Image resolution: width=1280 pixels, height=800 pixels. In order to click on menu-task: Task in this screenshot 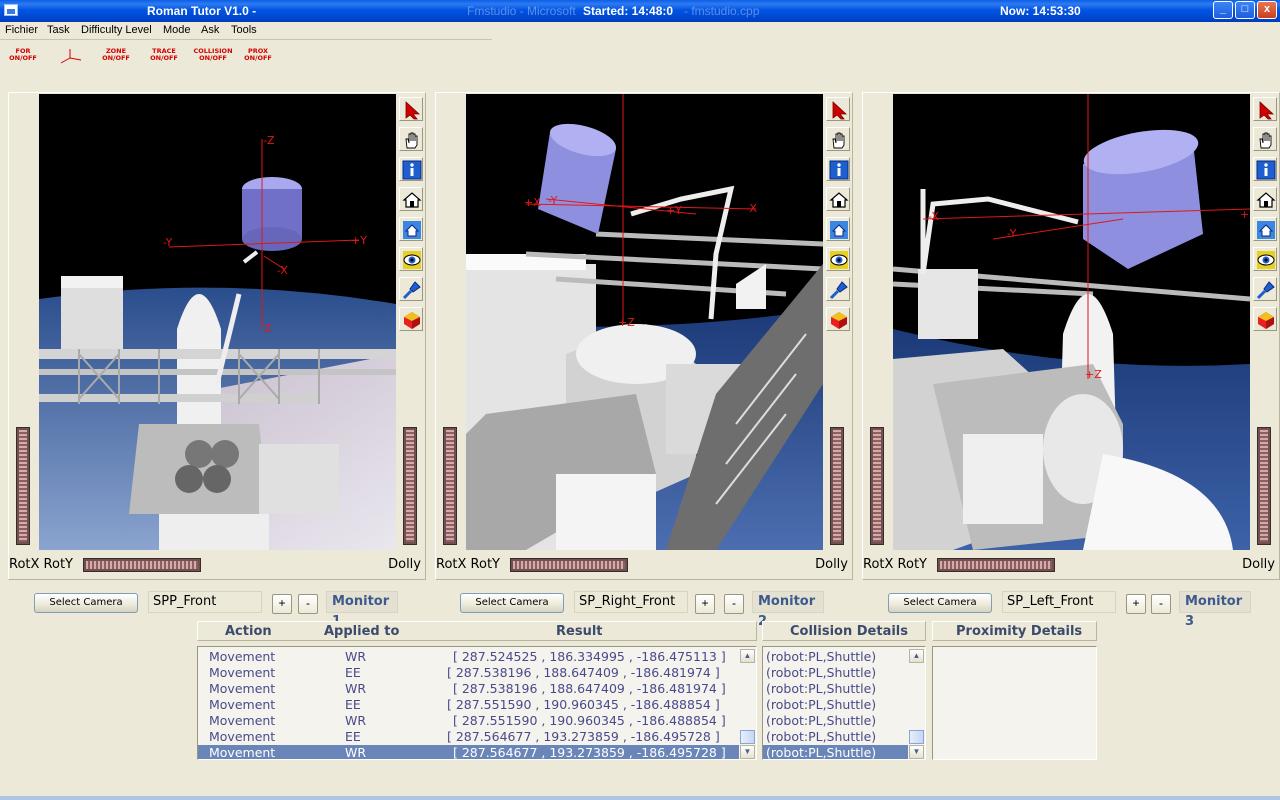, I will do `click(58, 30)`.